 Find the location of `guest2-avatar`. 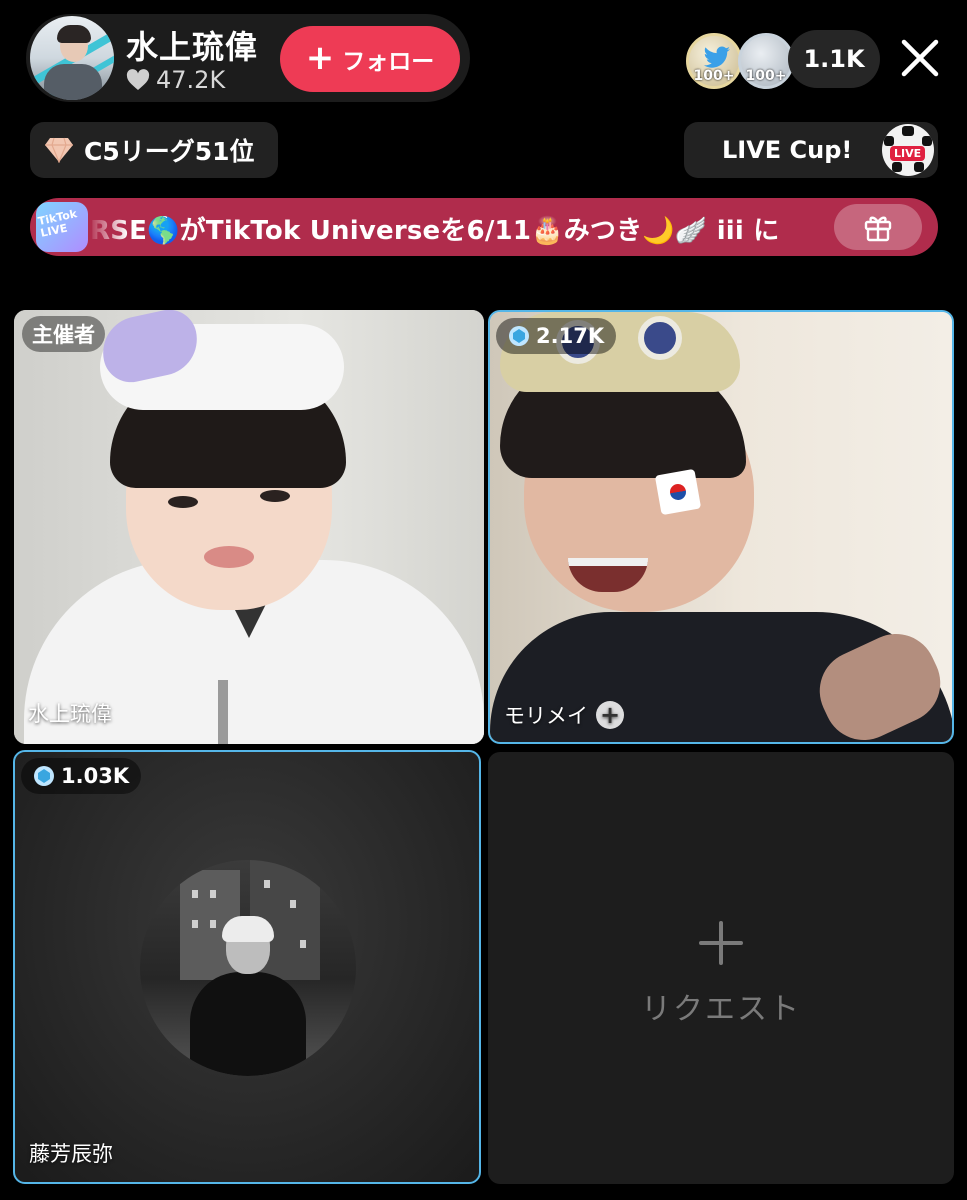

guest2-avatar is located at coordinates (248, 968).